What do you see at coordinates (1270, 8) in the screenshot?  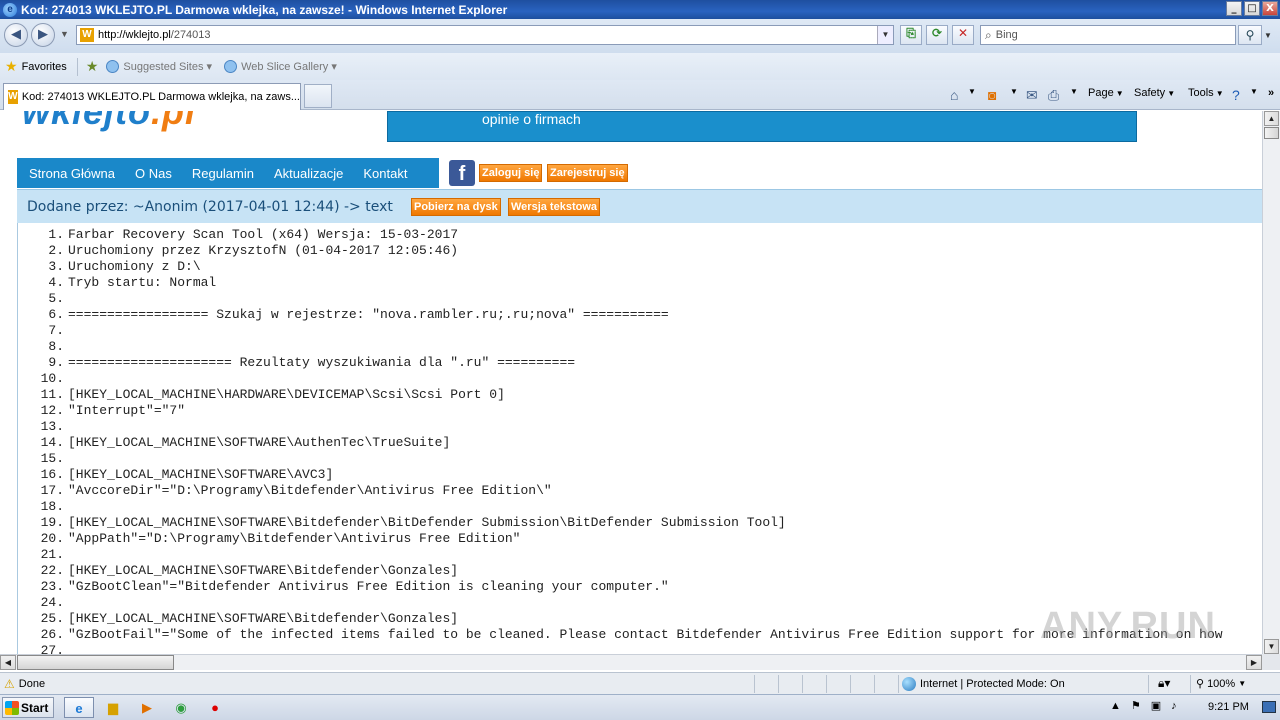 I see `close-button: X` at bounding box center [1270, 8].